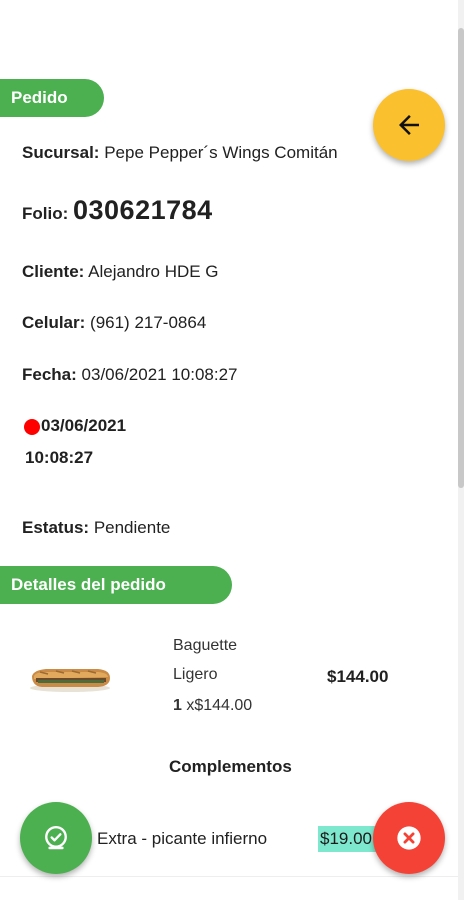  I want to click on product-total: $144.00, so click(358, 676).